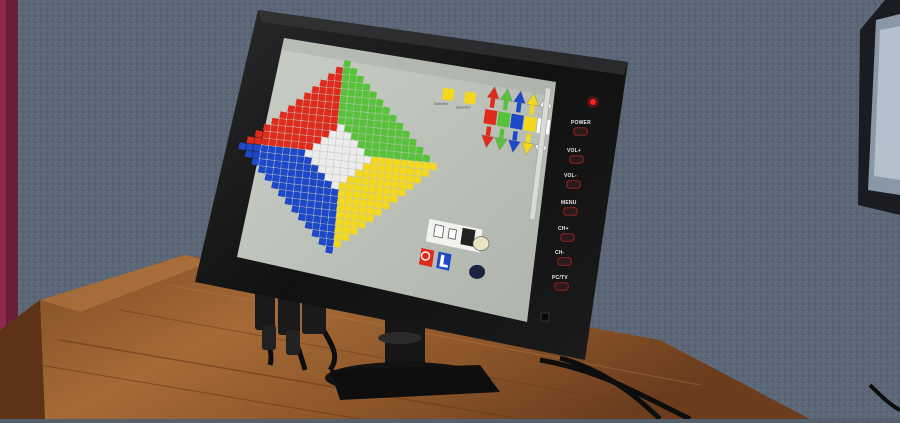 This screenshot has width=900, height=423. What do you see at coordinates (545, 317) in the screenshot?
I see `bottom-switch` at bounding box center [545, 317].